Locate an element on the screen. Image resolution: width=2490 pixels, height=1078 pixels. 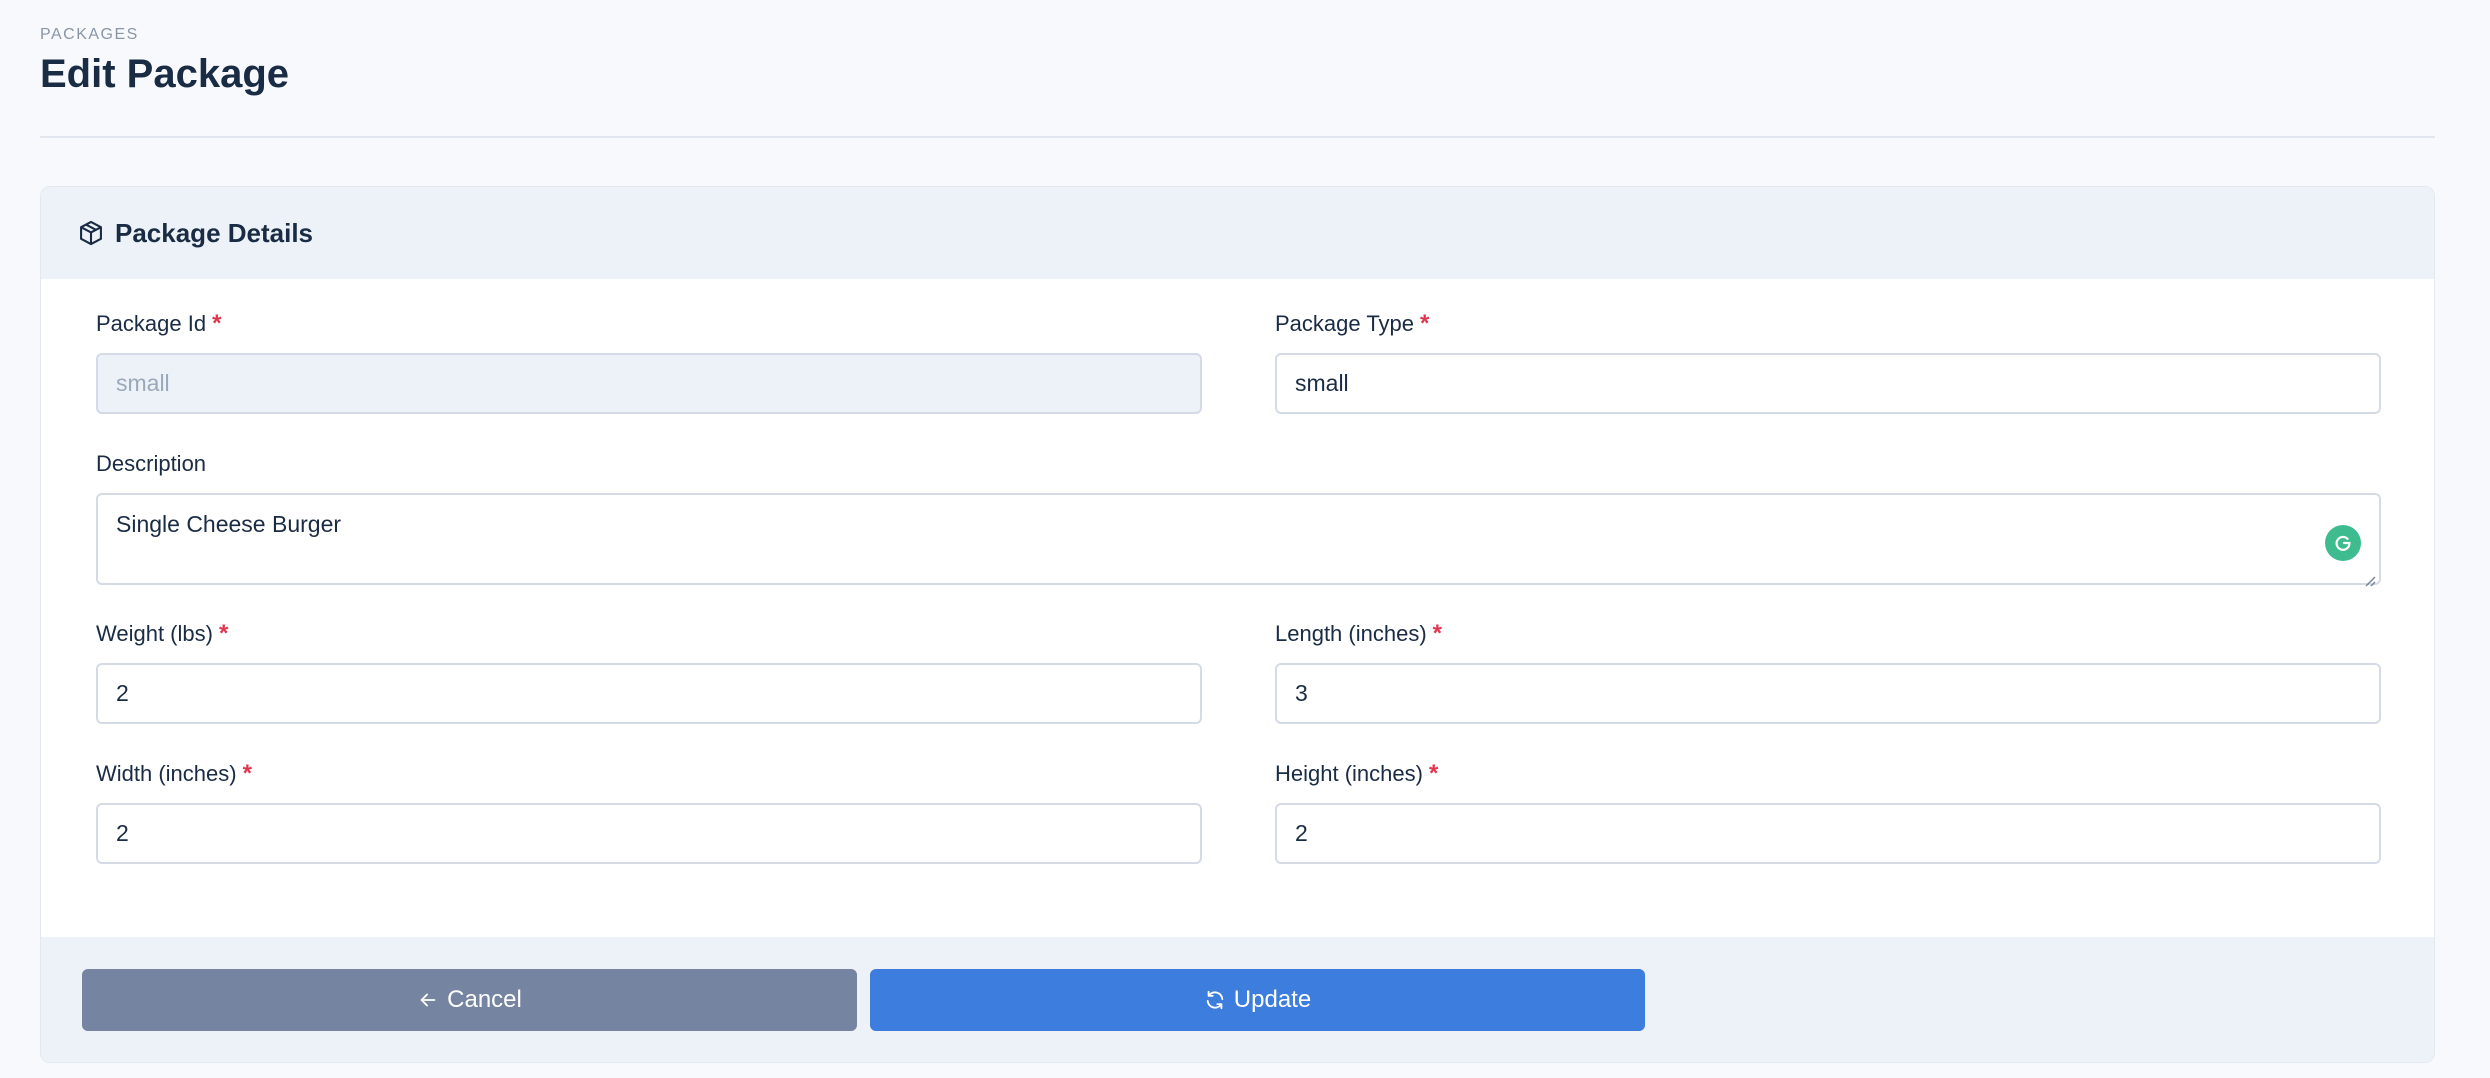
package-id-label: Package Id * is located at coordinates (649, 324).